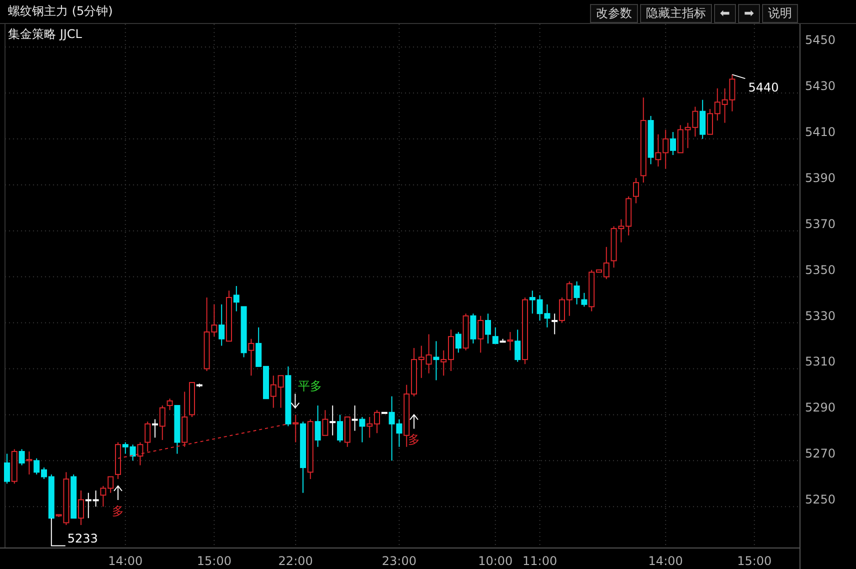 Image resolution: width=856 pixels, height=569 pixels. What do you see at coordinates (614, 13) in the screenshot?
I see `toolbar-button: 改参数` at bounding box center [614, 13].